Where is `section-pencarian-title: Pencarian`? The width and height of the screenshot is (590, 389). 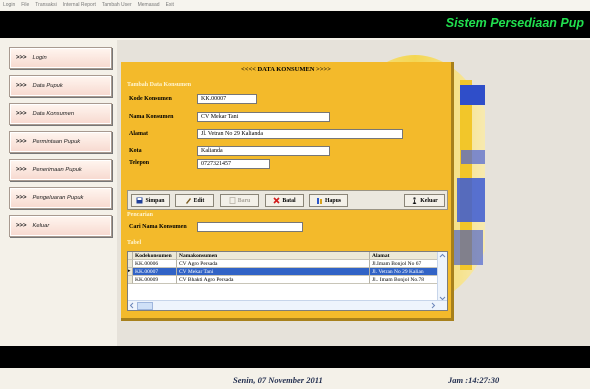 section-pencarian-title: Pencarian is located at coordinates (140, 215).